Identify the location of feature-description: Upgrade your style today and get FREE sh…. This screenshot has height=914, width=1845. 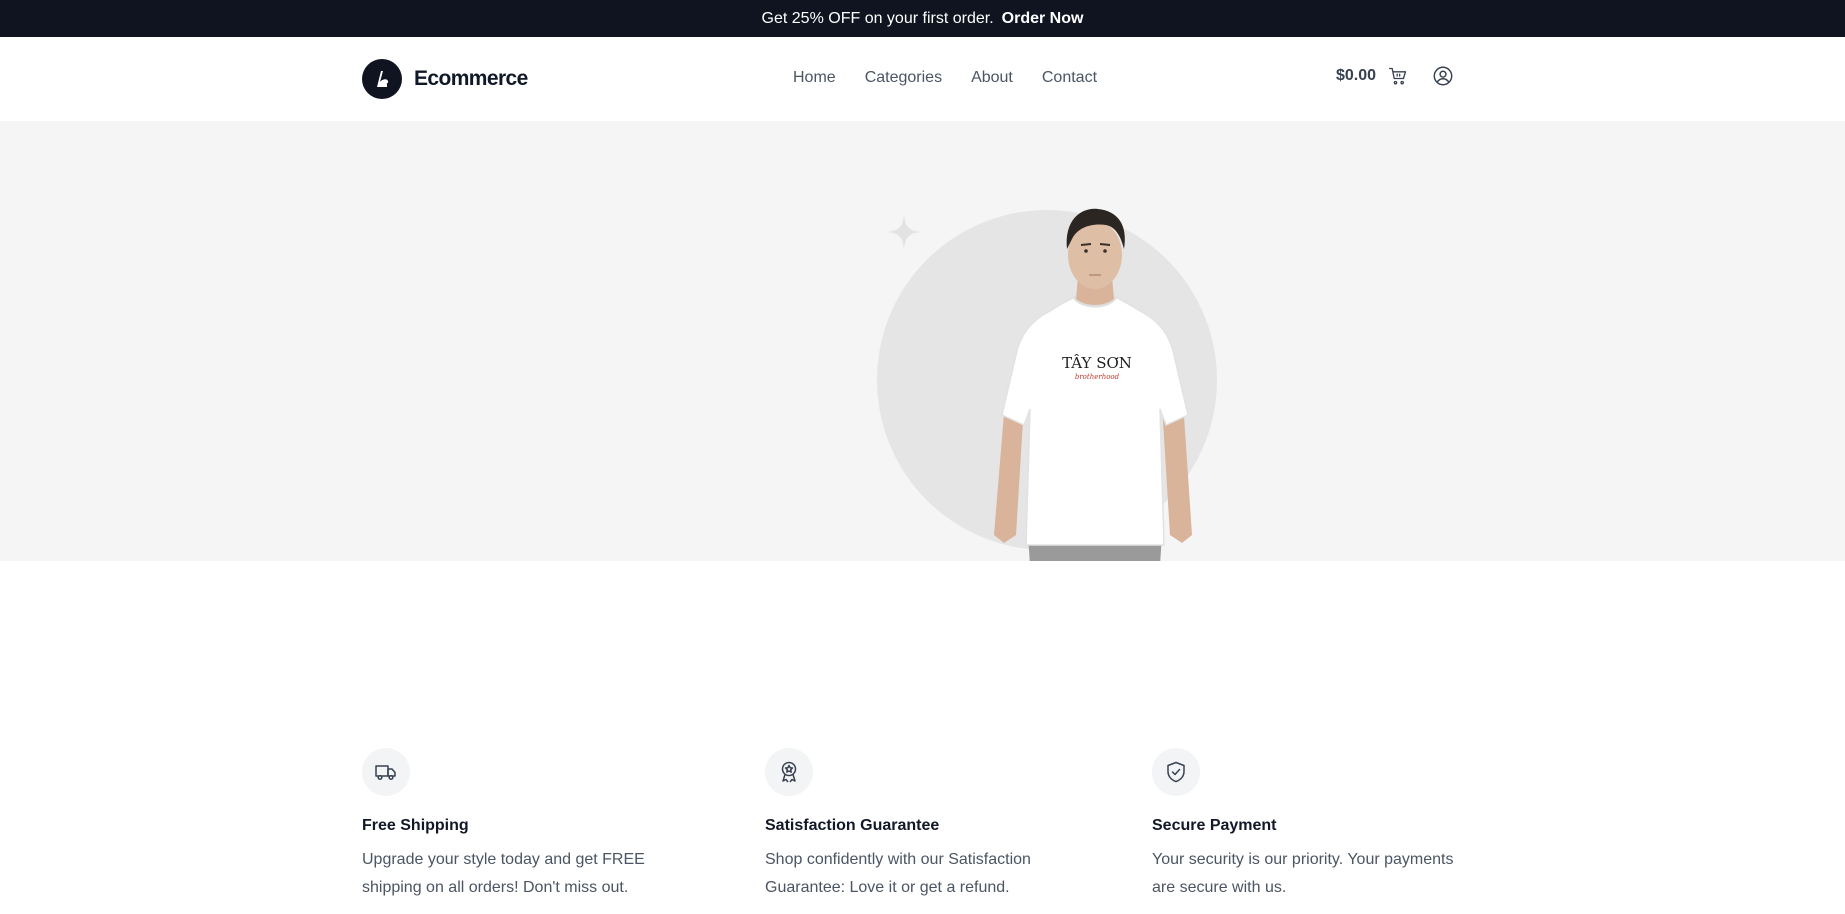
(503, 873).